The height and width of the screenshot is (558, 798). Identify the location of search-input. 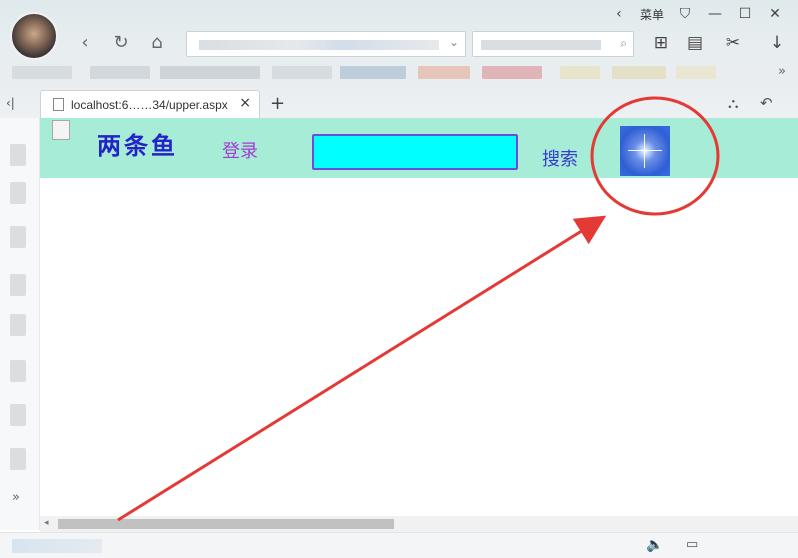
(415, 152).